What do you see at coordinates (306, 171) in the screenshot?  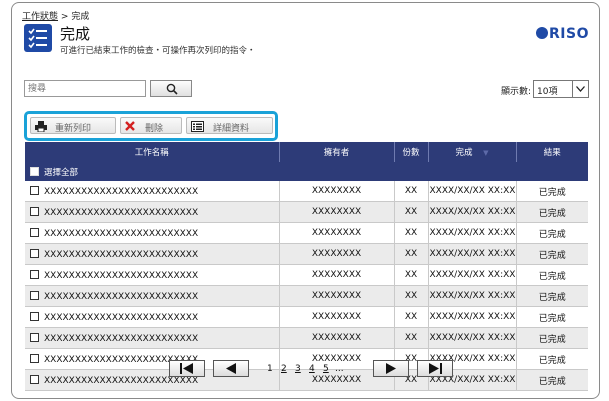 I see `select-all-row: 選擇全部` at bounding box center [306, 171].